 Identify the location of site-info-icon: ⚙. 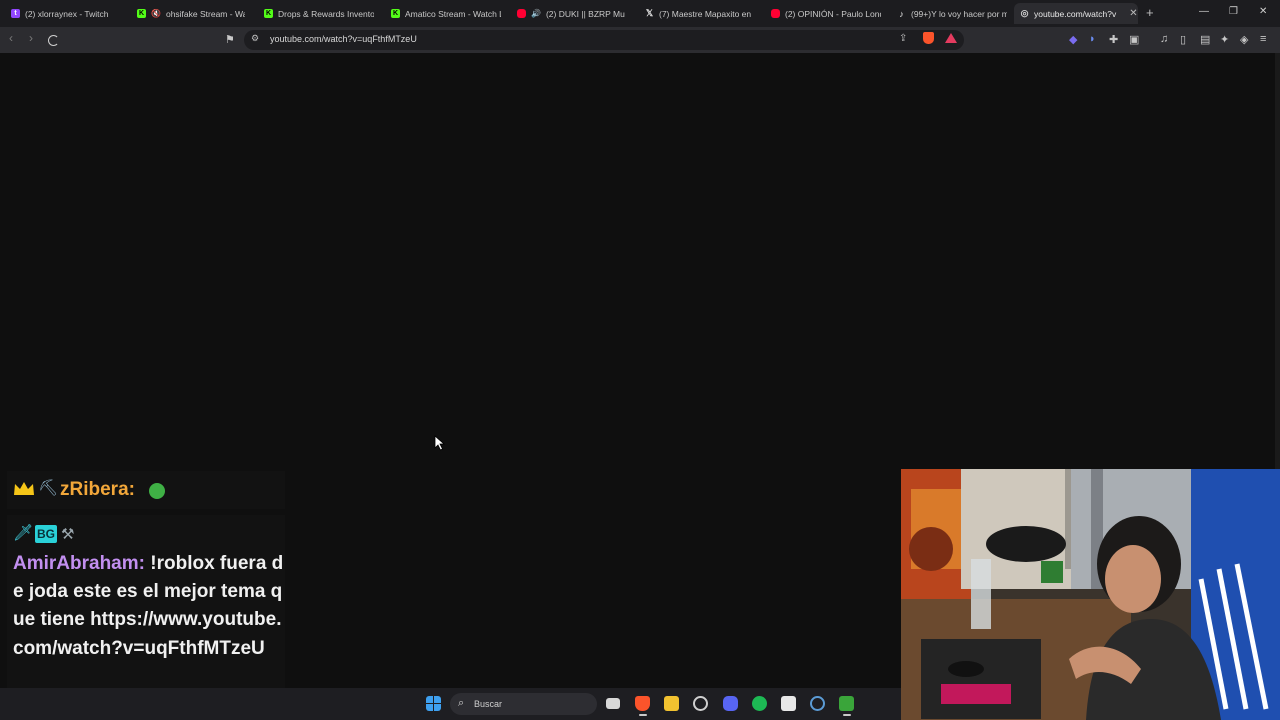
(255, 38).